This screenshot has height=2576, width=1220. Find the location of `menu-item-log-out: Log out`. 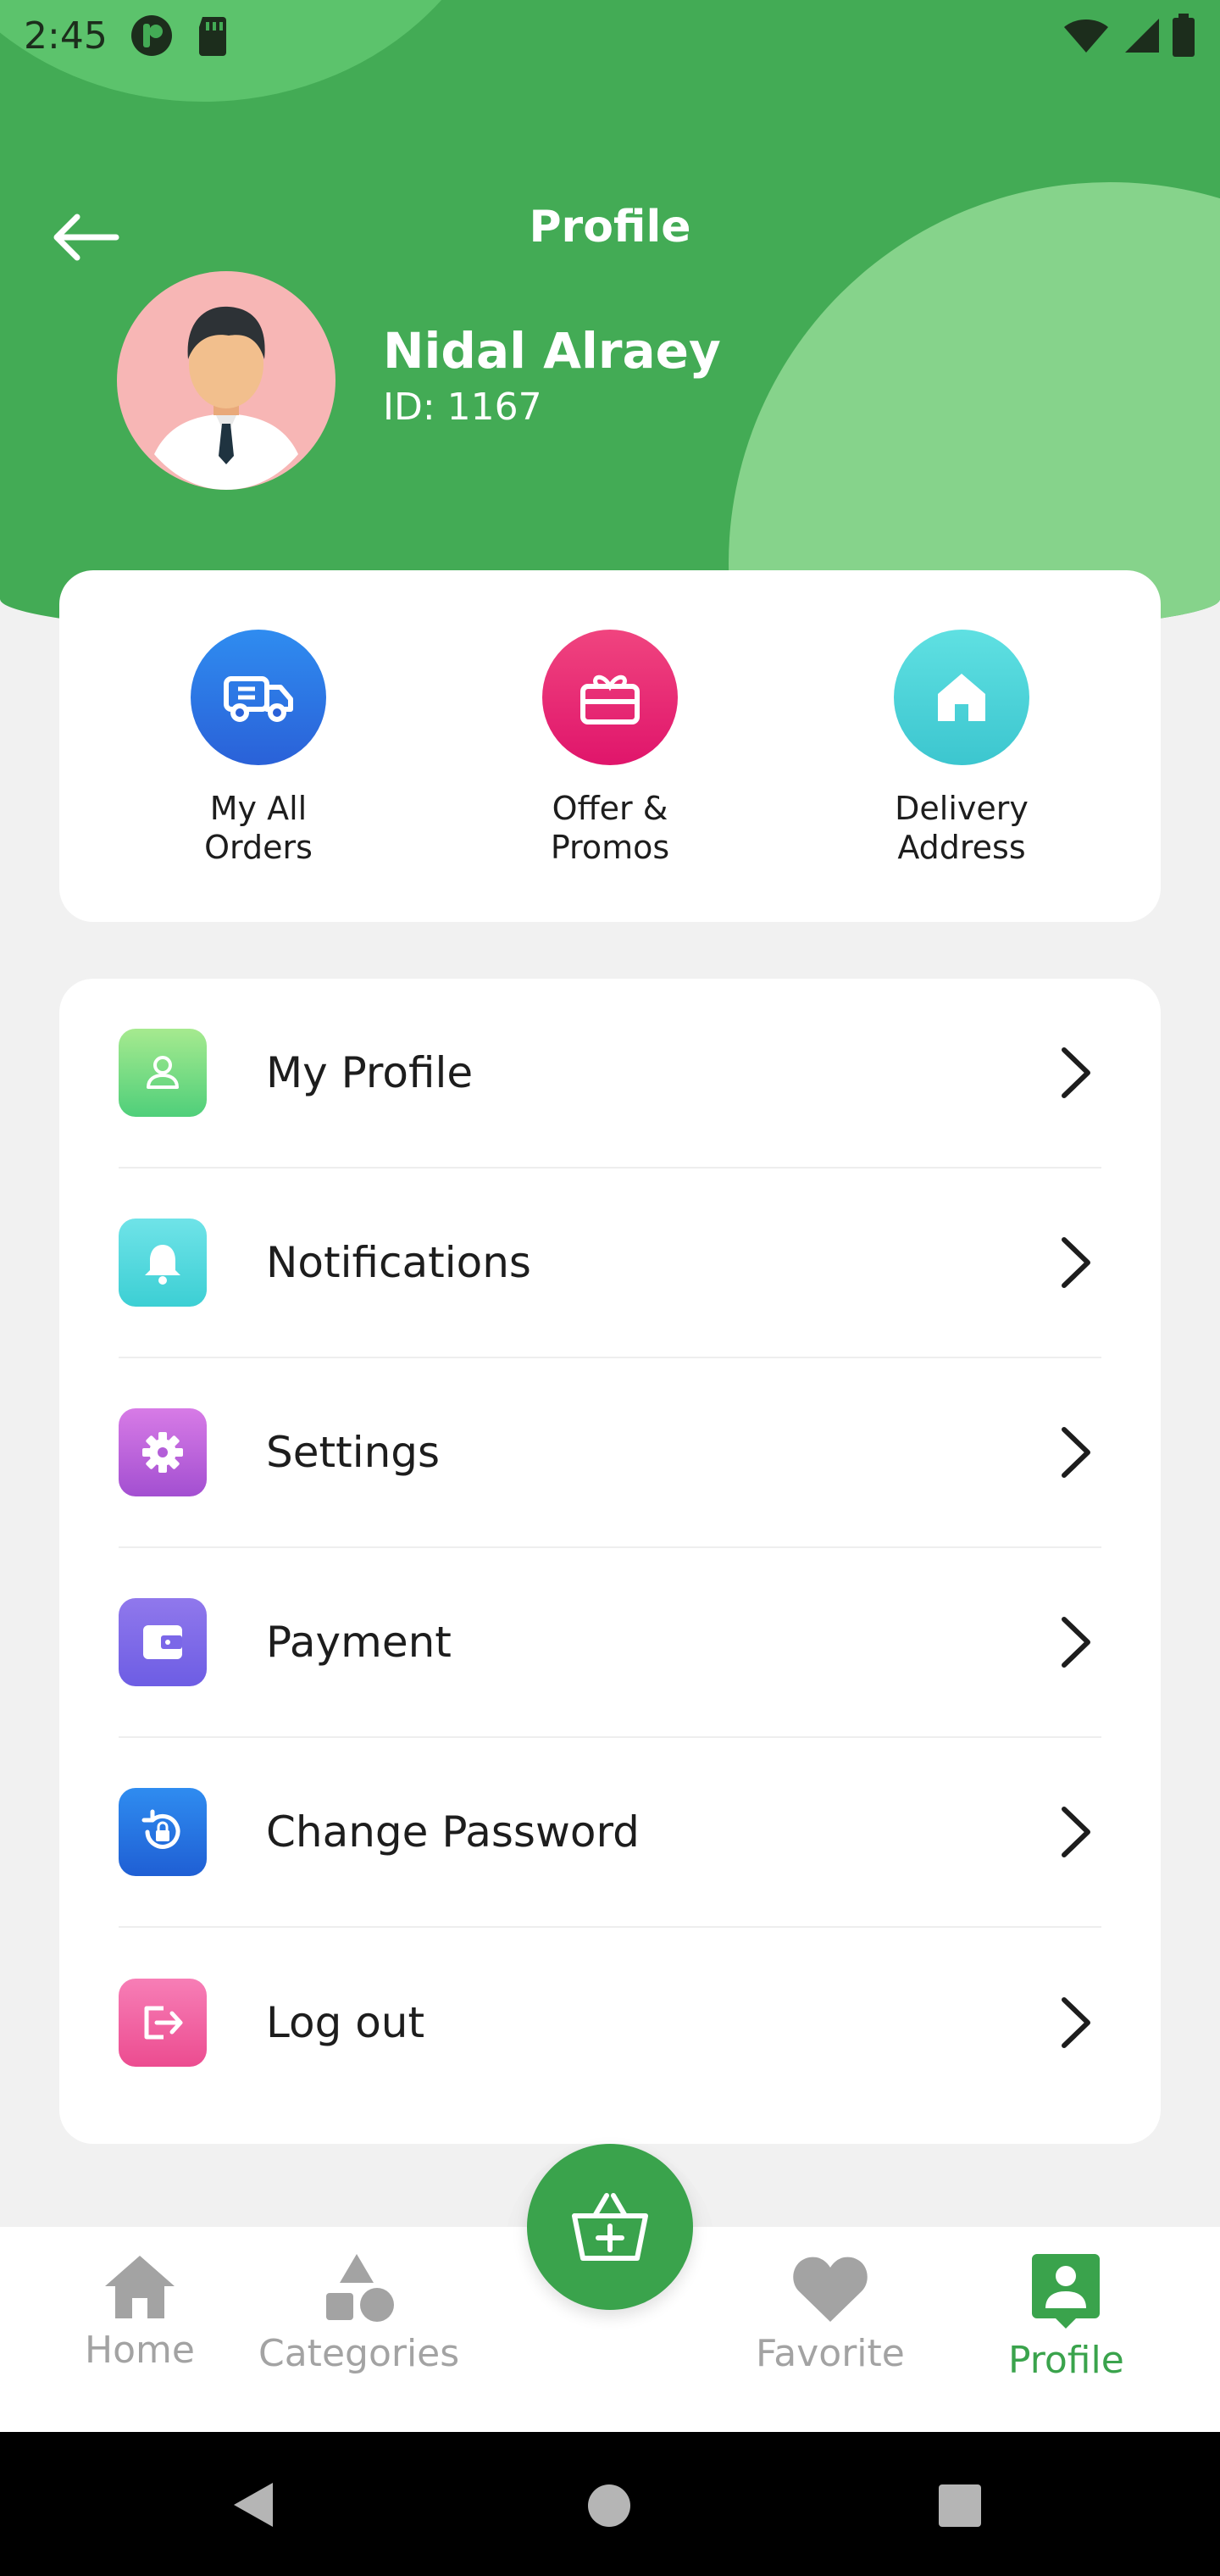

menu-item-log-out: Log out is located at coordinates (610, 2023).